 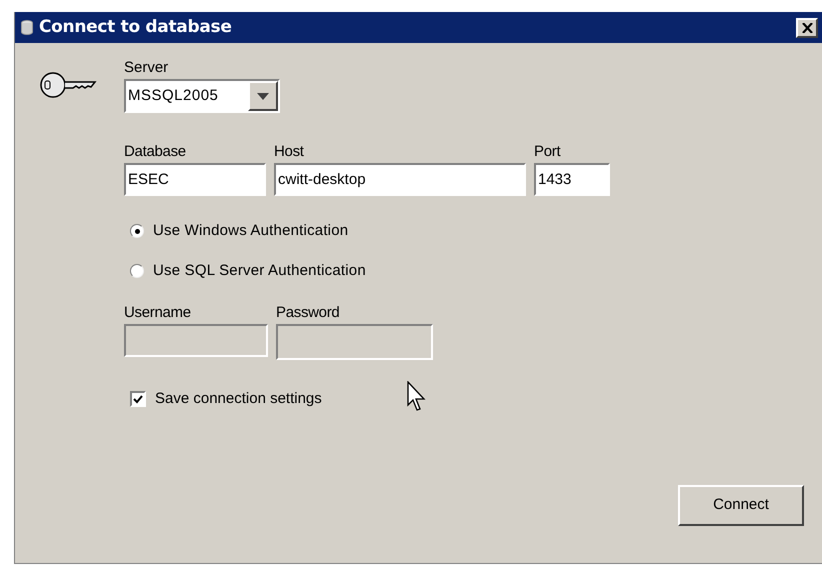 I want to click on caret-icon, so click(x=263, y=96).